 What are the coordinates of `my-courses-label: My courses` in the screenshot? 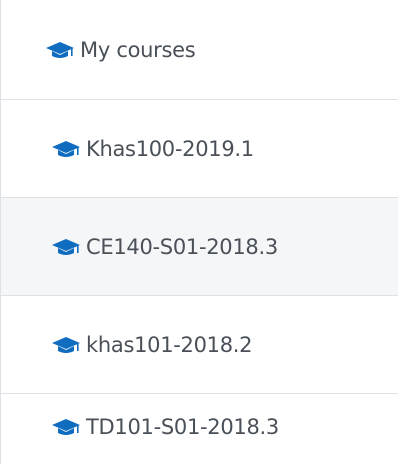 It's located at (138, 49).